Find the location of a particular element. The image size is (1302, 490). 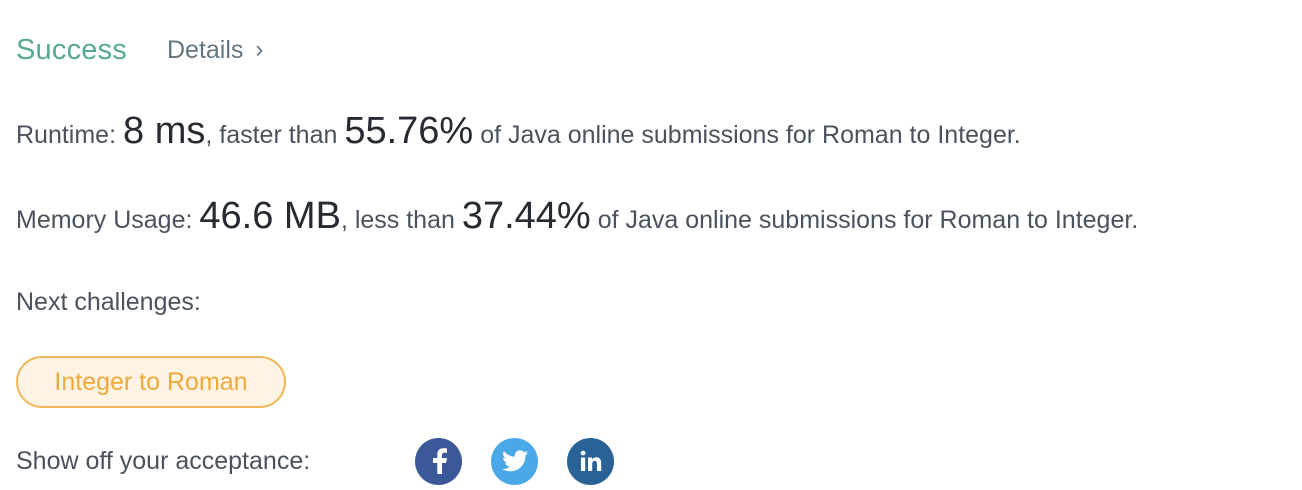

share-row: Show off your acceptance: is located at coordinates (329, 461).